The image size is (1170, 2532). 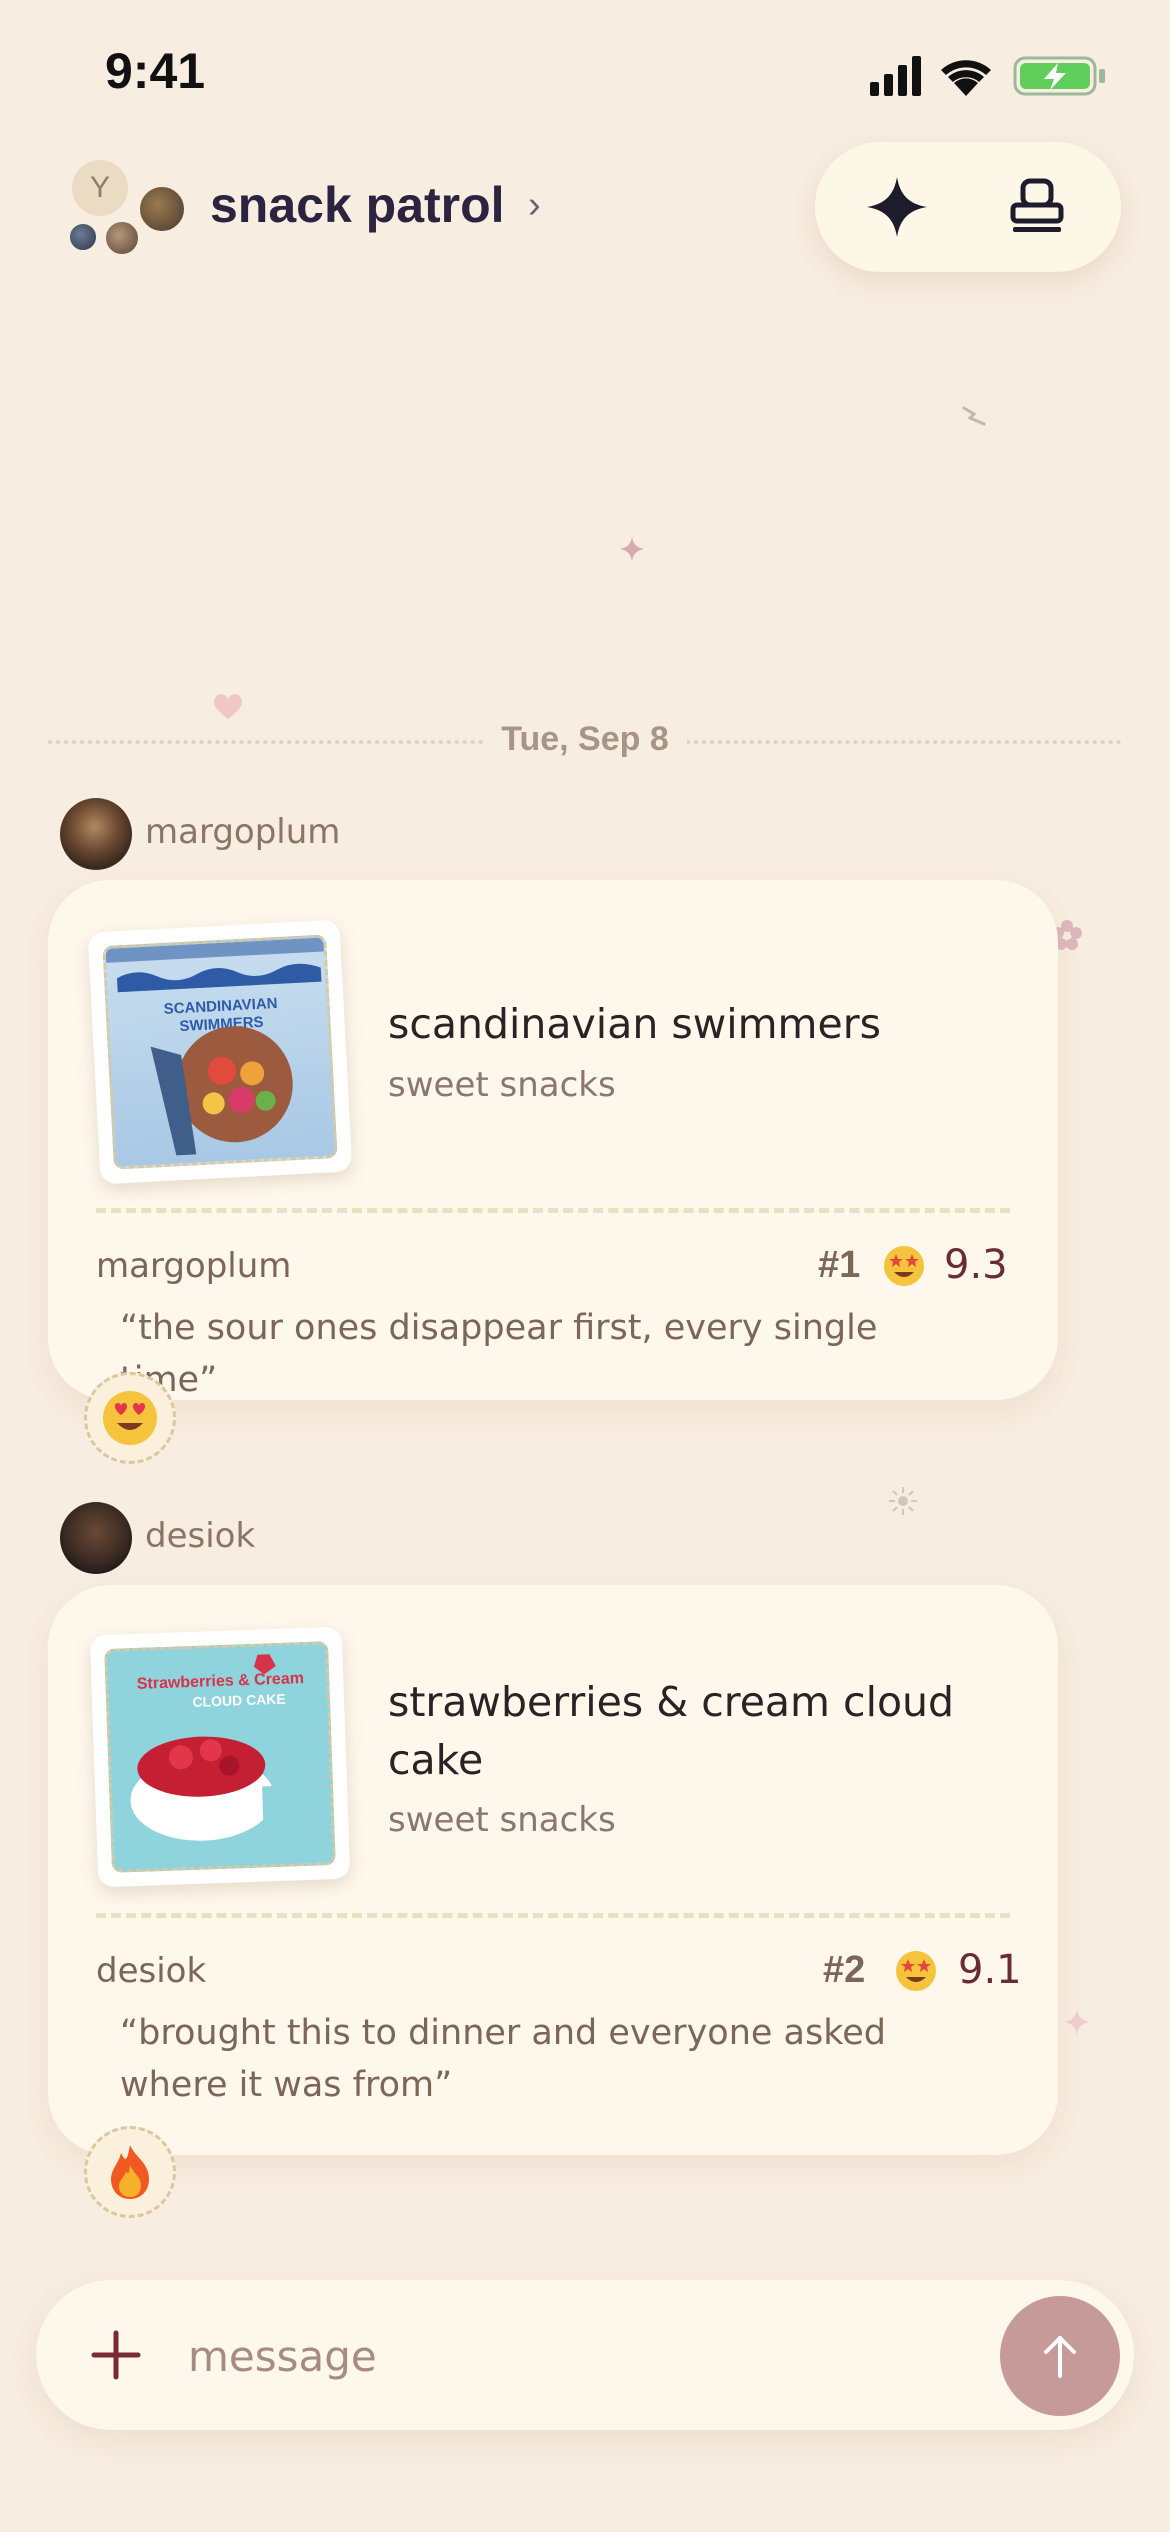 I want to click on stamp-button, so click(x=1037, y=207).